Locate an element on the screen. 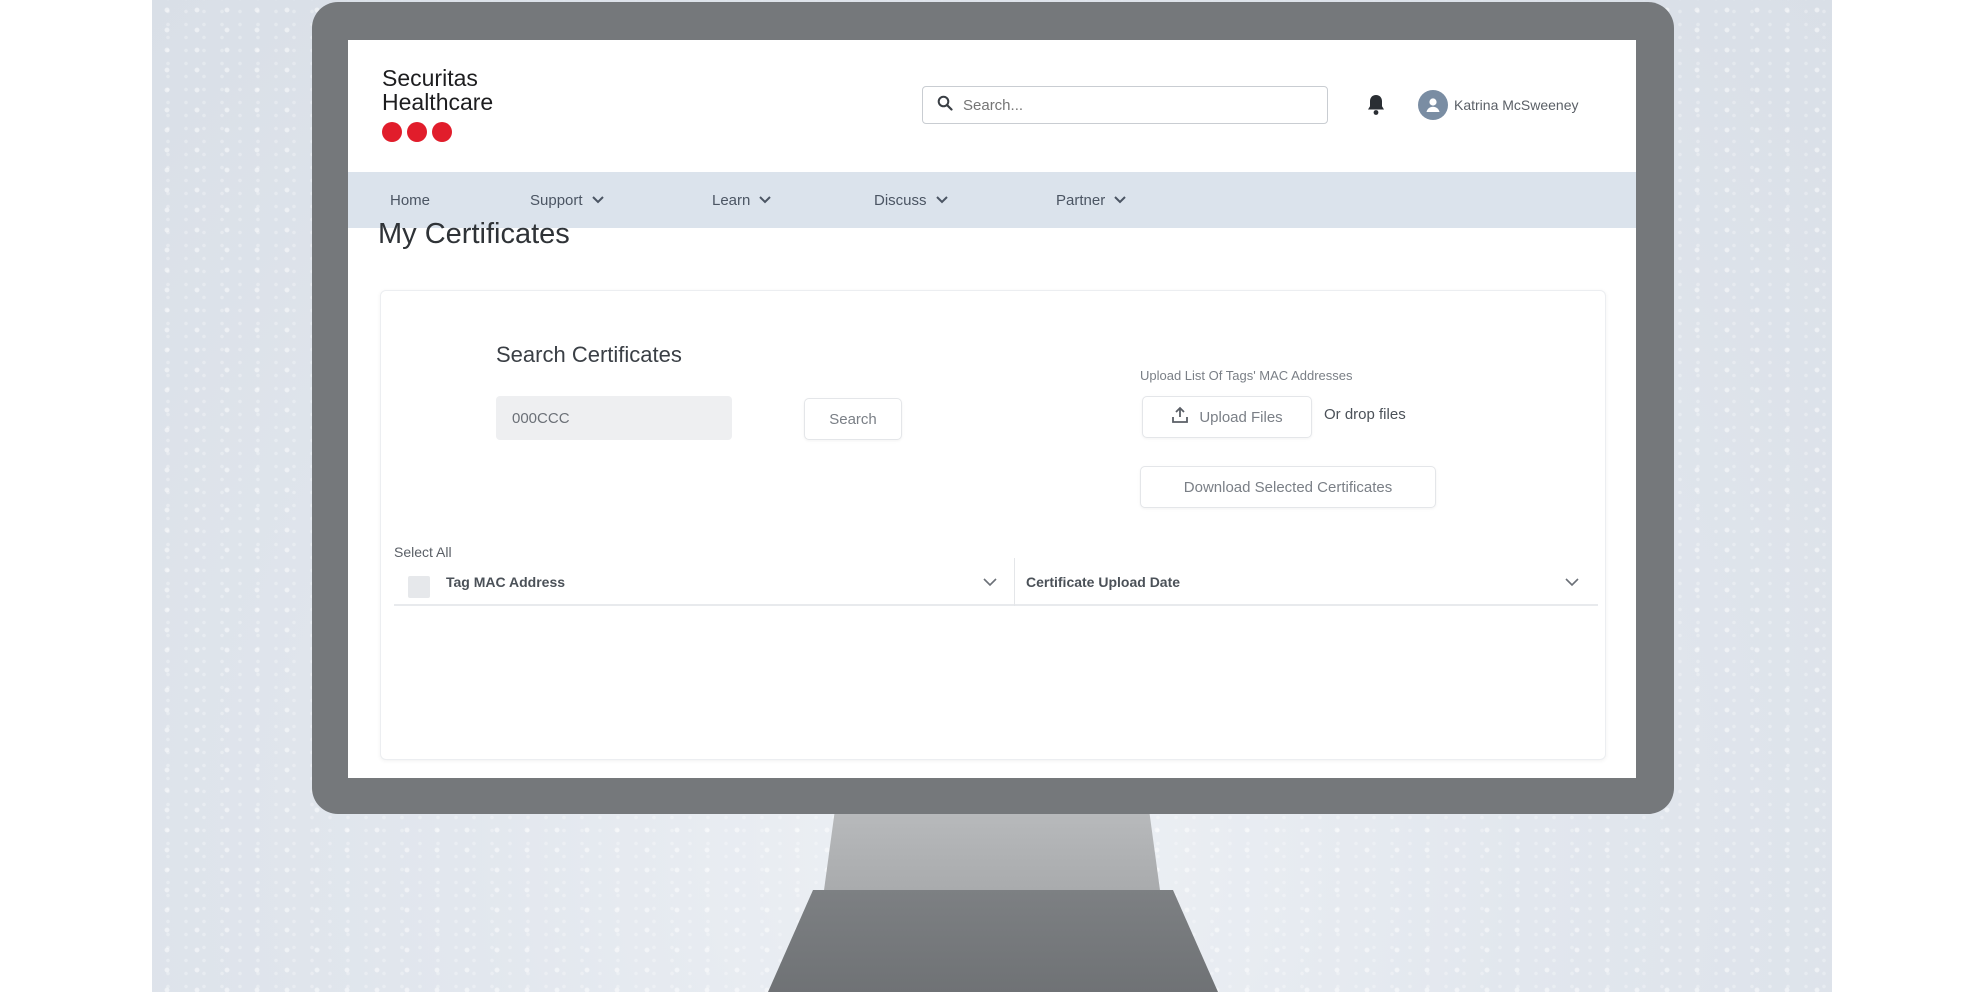 The width and height of the screenshot is (1984, 992). brand-dots is located at coordinates (437, 132).